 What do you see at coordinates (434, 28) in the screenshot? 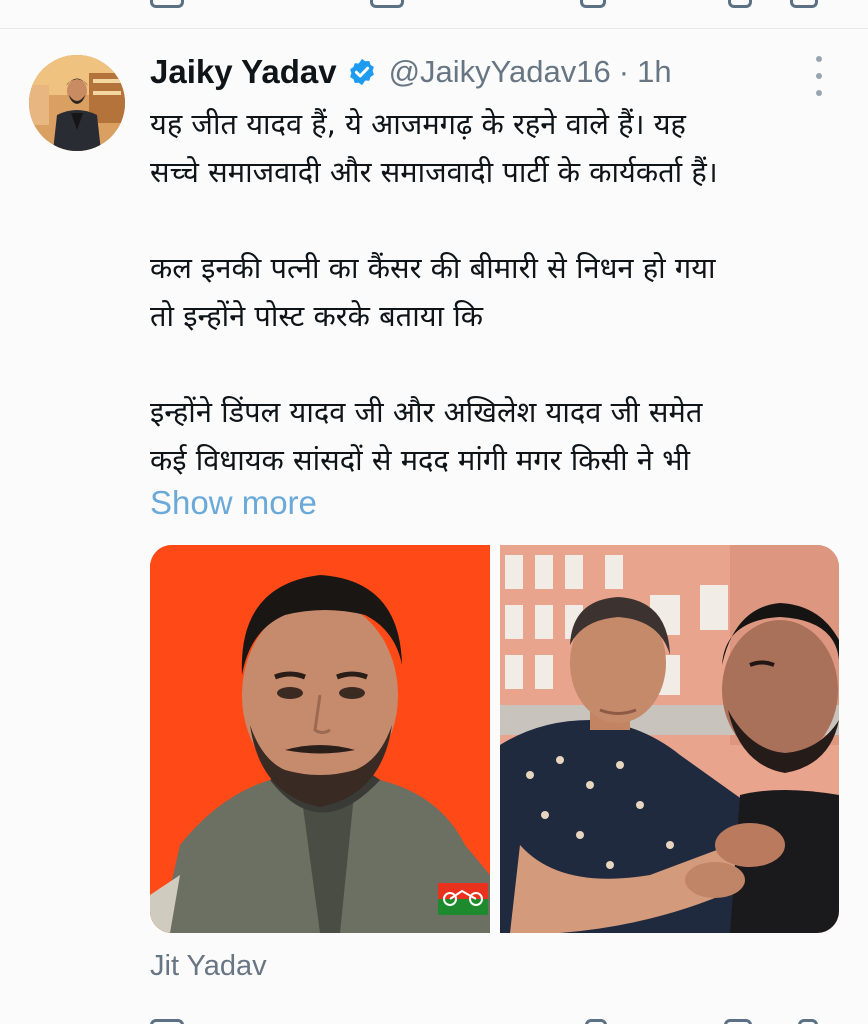
I see `tweet-divider` at bounding box center [434, 28].